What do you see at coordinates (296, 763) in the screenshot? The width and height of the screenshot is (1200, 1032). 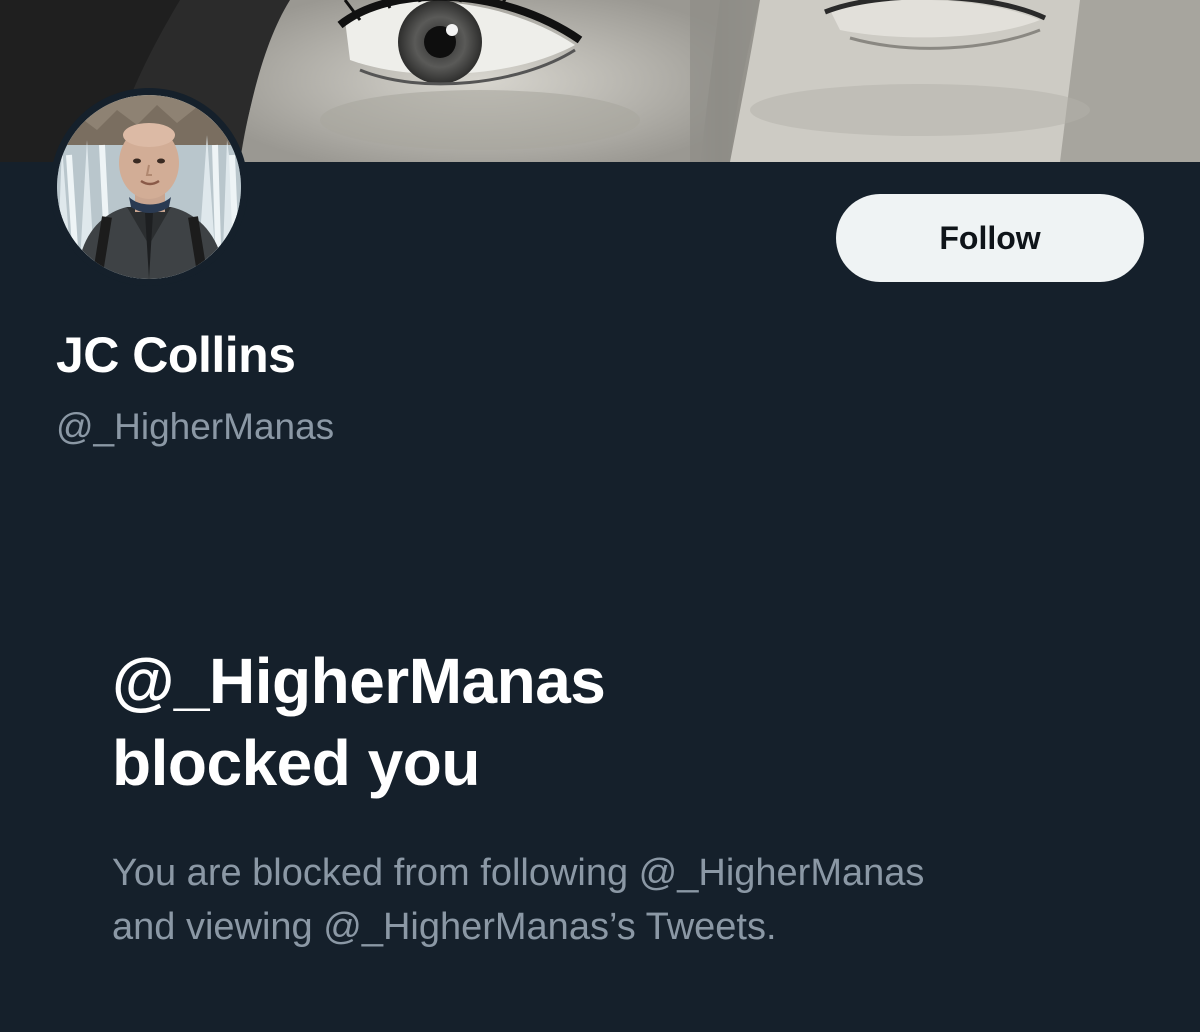 I see `blocked-title-line-2: blocked you` at bounding box center [296, 763].